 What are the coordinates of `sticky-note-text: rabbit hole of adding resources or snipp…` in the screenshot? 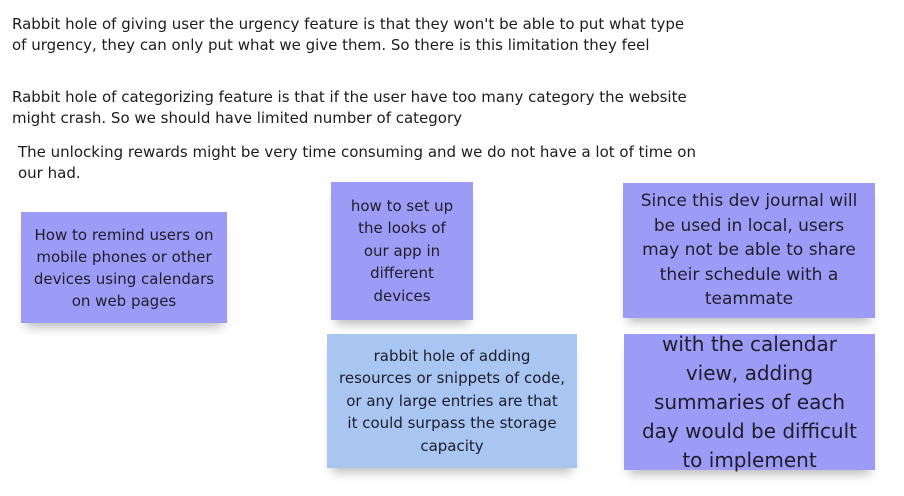 It's located at (452, 400).